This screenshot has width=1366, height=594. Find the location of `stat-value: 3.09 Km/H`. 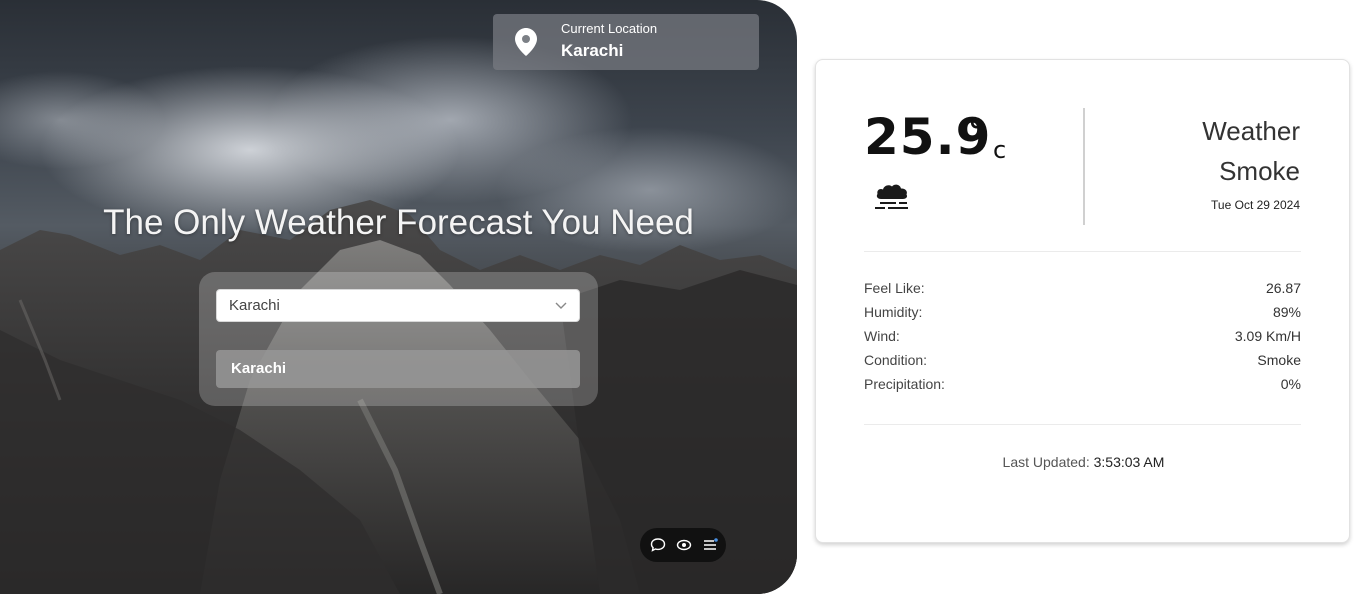

stat-value: 3.09 Km/H is located at coordinates (1267, 336).